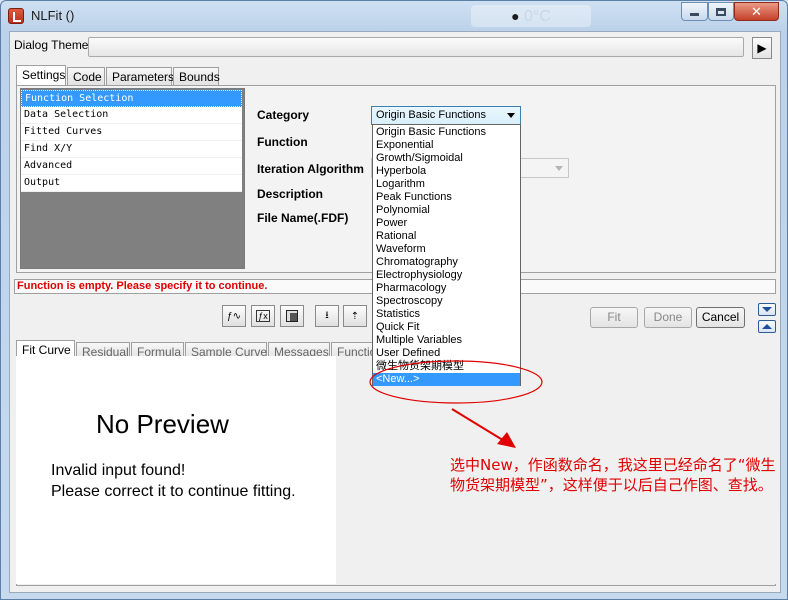 The height and width of the screenshot is (600, 788). I want to click on minimize-icon, so click(694, 14).